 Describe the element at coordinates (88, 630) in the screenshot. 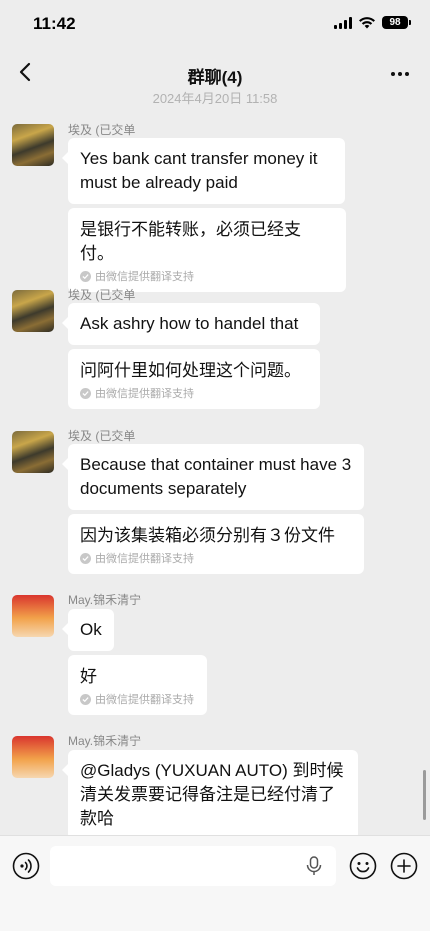

I see `message-bubble: Ok` at that location.